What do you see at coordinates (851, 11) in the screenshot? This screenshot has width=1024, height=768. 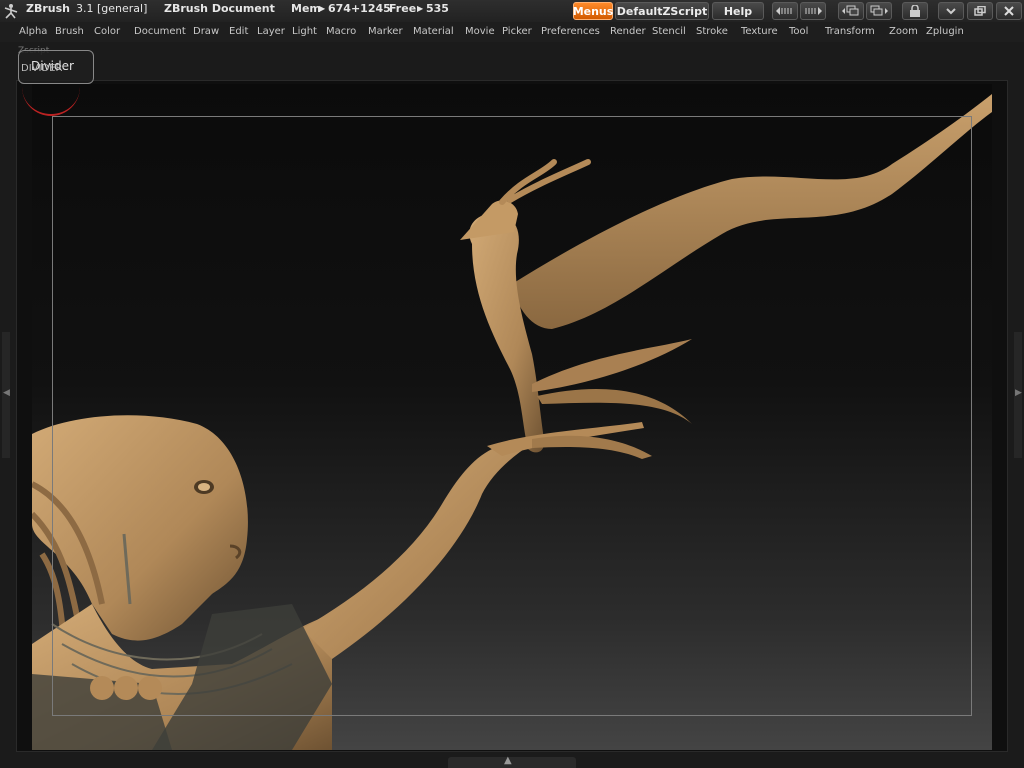 I see `tray-left-icon` at bounding box center [851, 11].